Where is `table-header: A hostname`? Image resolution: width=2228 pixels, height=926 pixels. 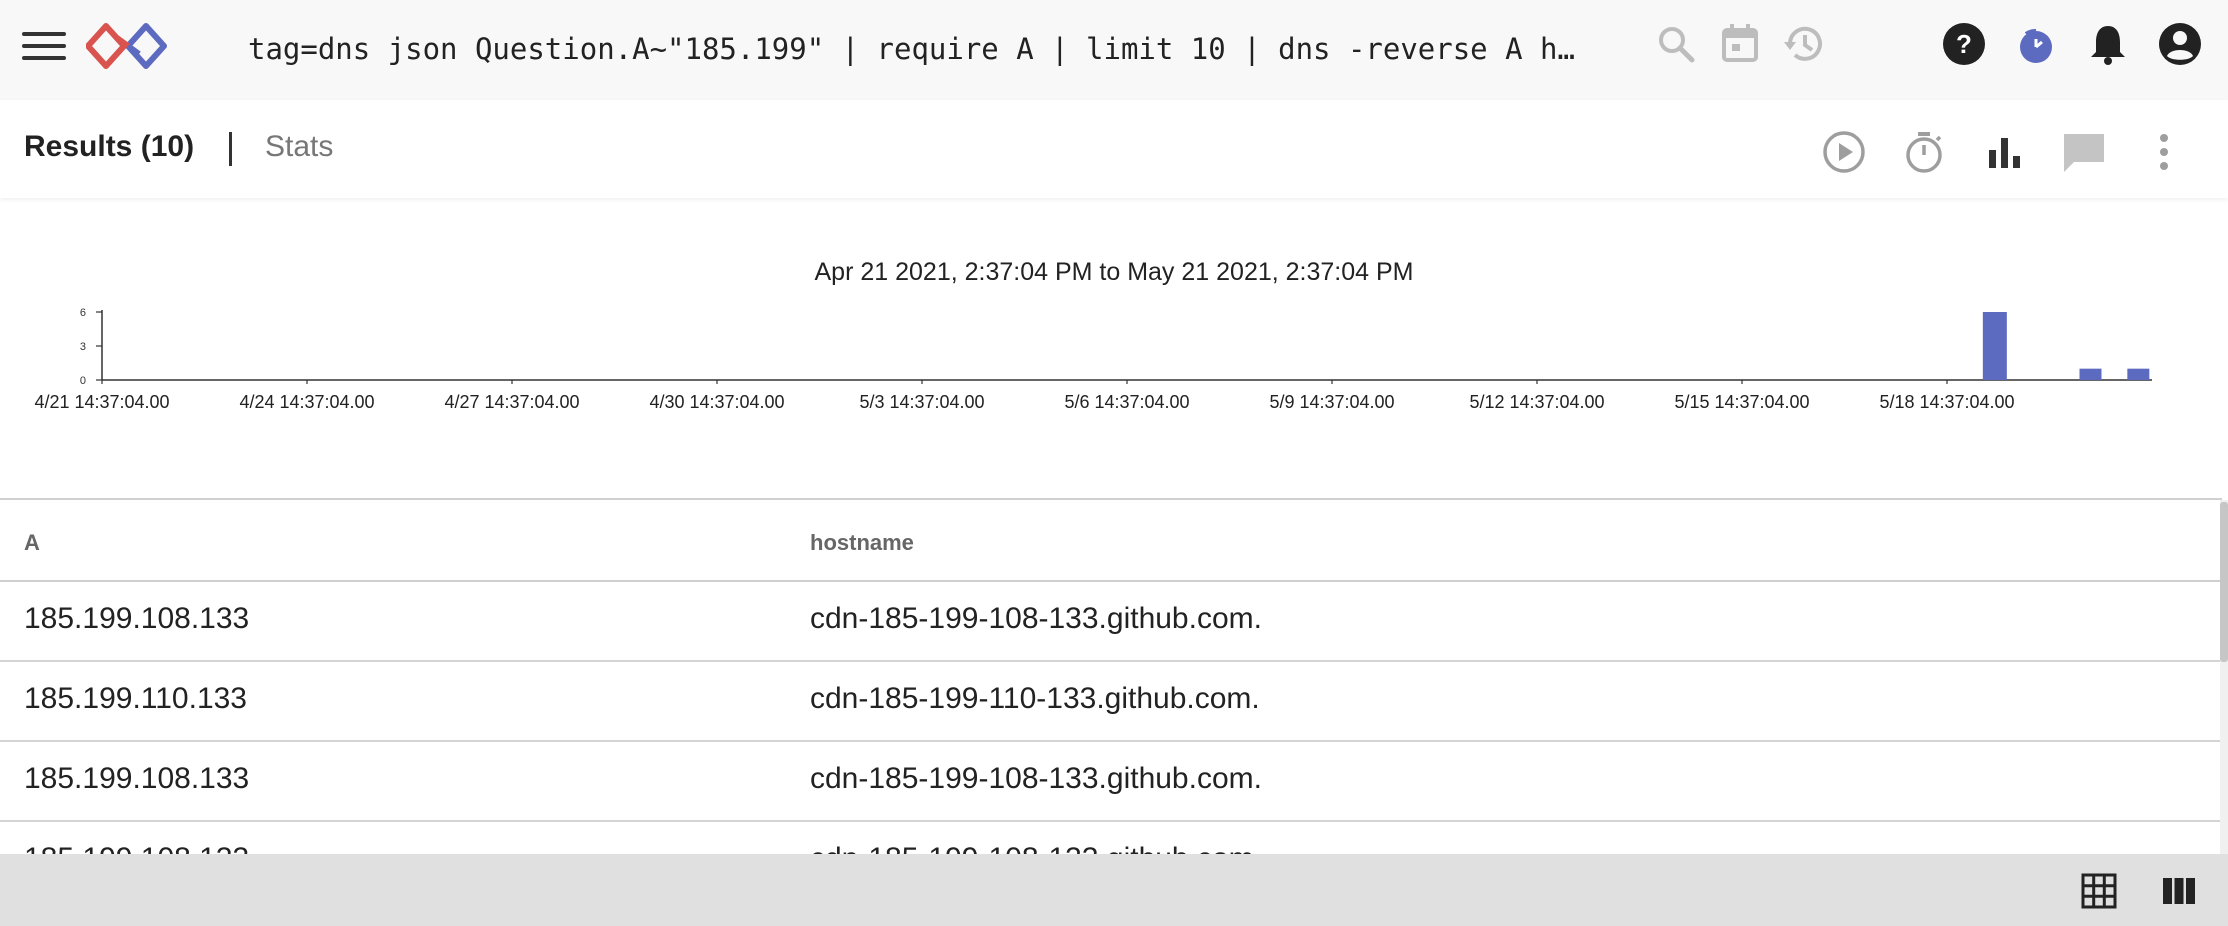 table-header: A hostname is located at coordinates (1111, 541).